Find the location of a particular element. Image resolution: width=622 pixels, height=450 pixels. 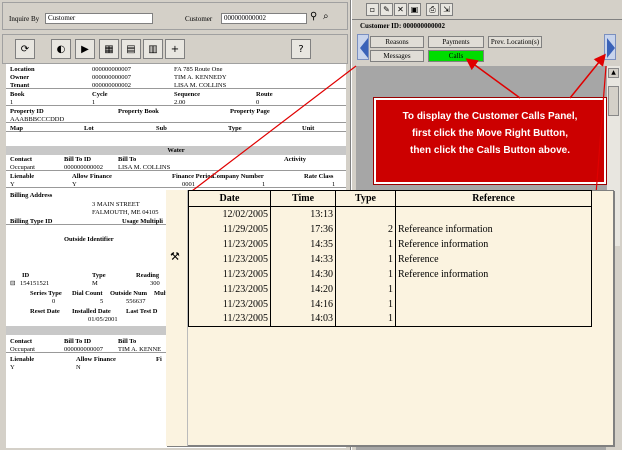

call-time: 13:13 is located at coordinates (303, 214).